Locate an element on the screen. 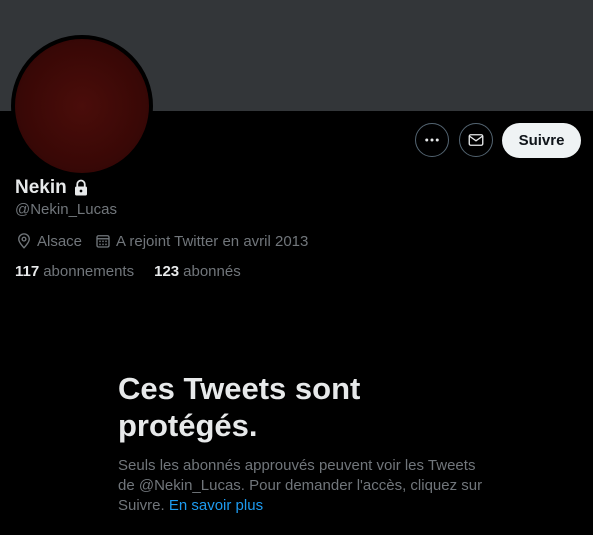 This screenshot has width=593, height=535. following-count: 117 is located at coordinates (27, 271).